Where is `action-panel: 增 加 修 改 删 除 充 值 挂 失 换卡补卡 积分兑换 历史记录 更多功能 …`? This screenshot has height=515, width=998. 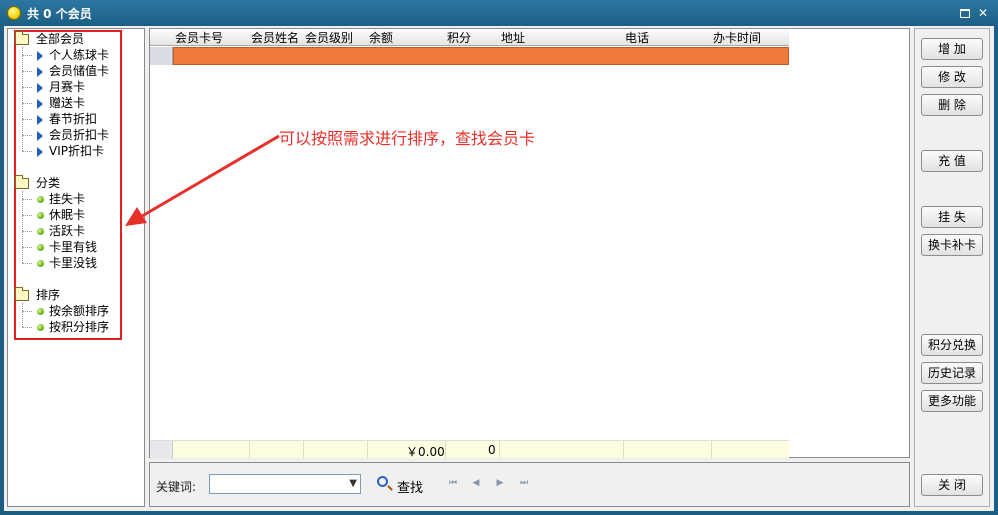 action-panel: 增 加 修 改 删 除 充 值 挂 失 换卡补卡 积分兑换 历史记录 更多功能 … is located at coordinates (952, 267).